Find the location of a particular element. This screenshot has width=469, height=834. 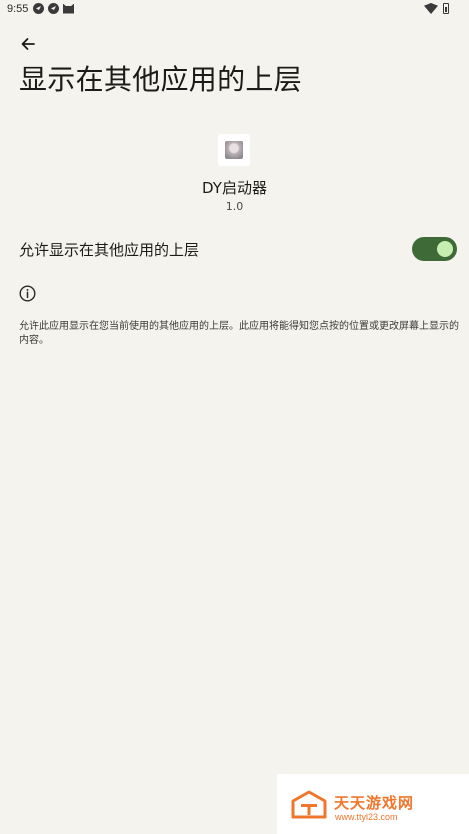

notification-icons is located at coordinates (53, 8).